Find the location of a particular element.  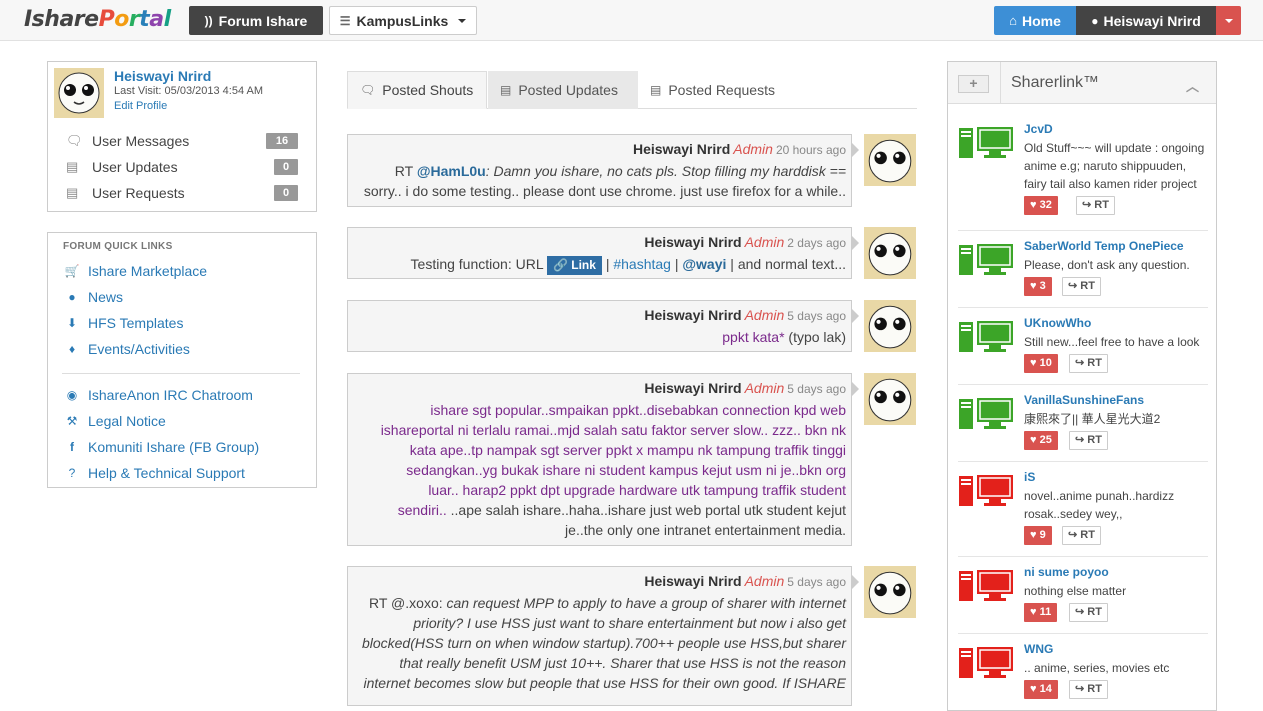

sharer-name: VanillaSunshineFans is located at coordinates (1084, 400).